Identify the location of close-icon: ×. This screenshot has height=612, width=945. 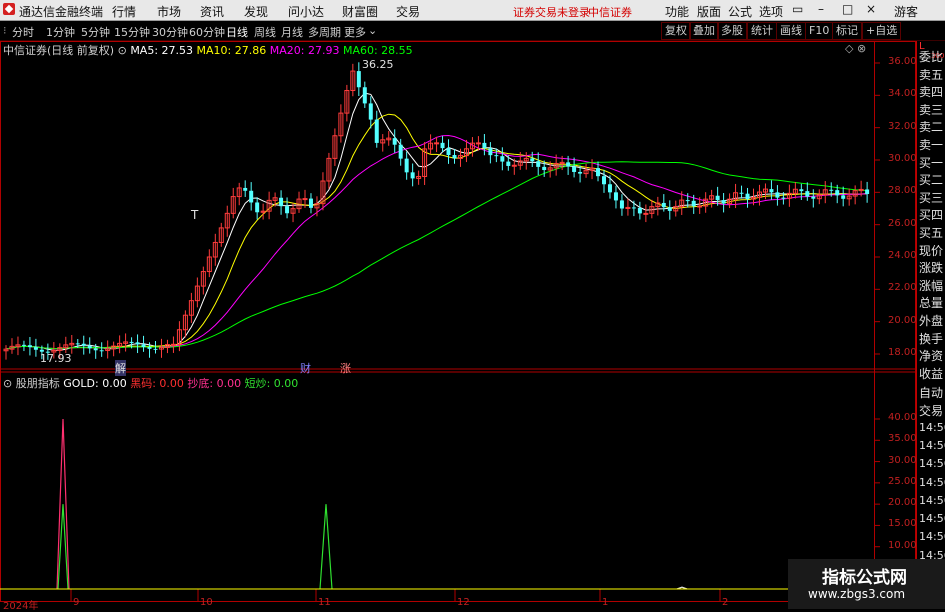
(871, 9).